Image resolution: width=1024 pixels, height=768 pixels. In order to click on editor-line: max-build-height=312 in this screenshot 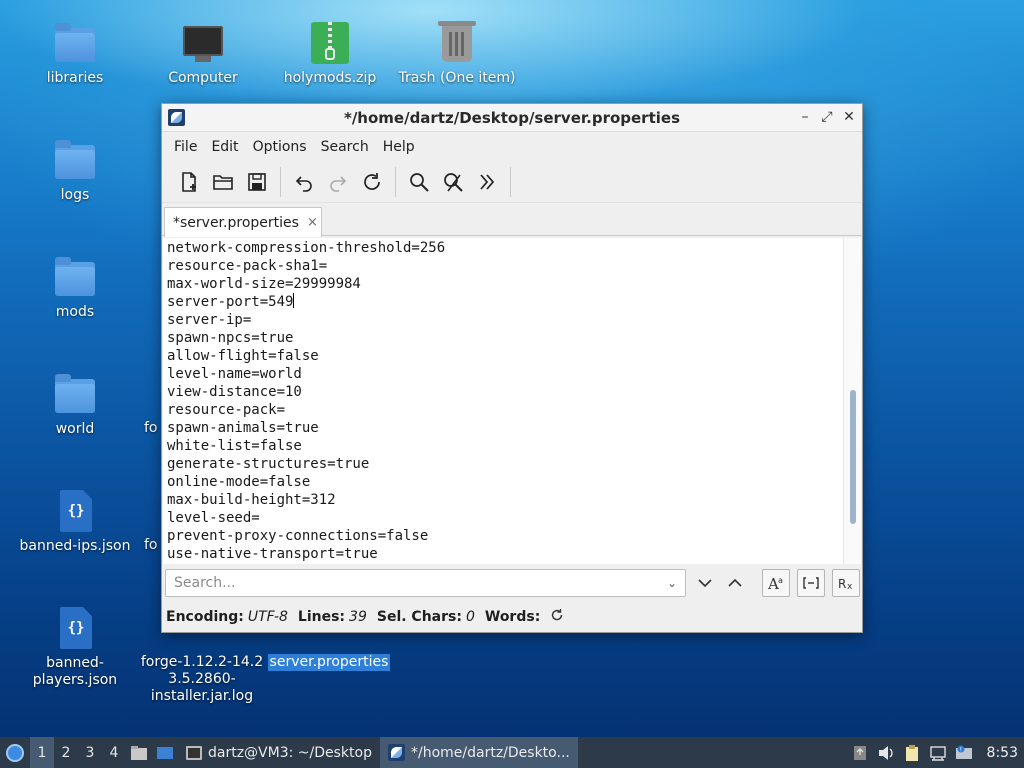, I will do `click(306, 500)`.